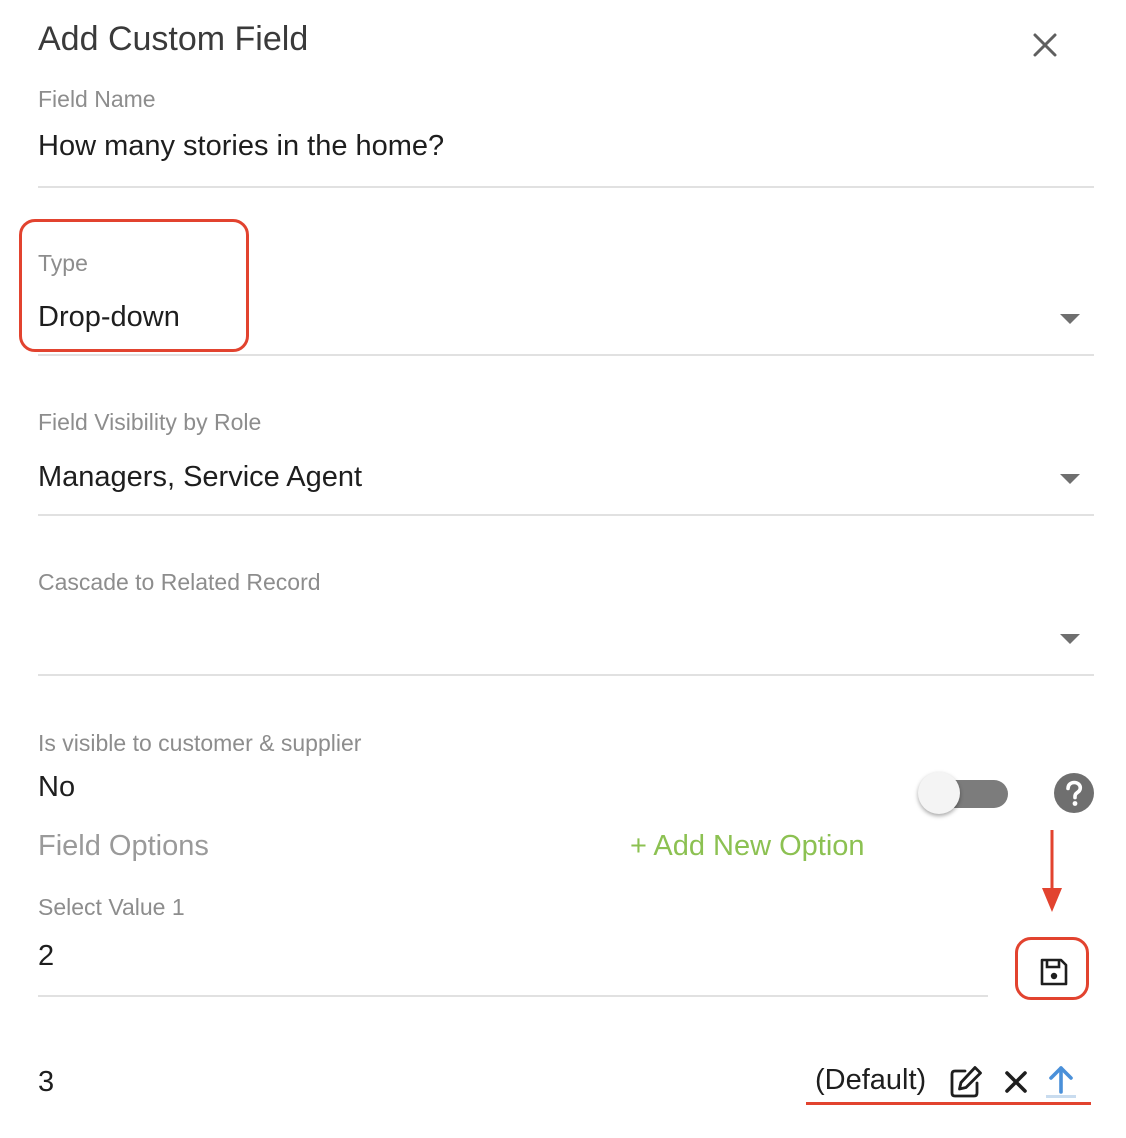  I want to click on field-name-label: Field Name, so click(97, 99).